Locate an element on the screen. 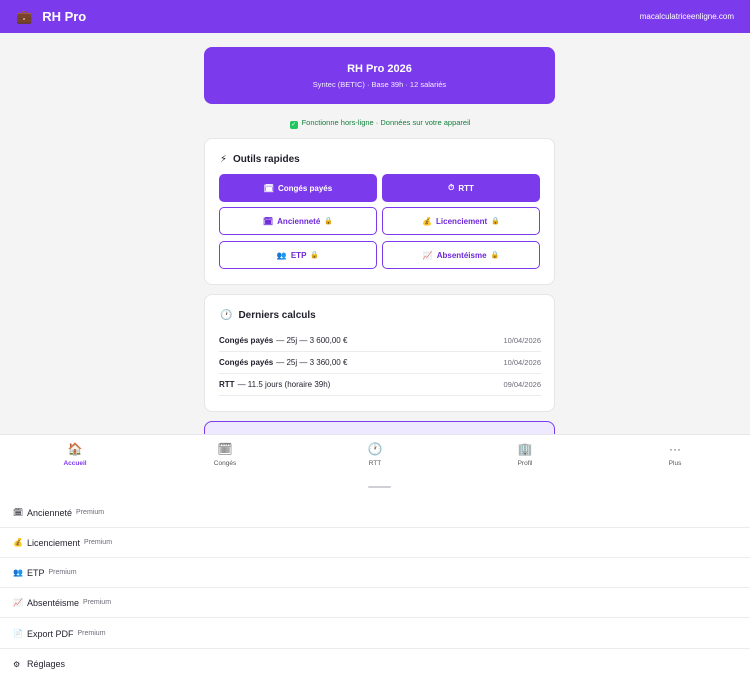 This screenshot has height=677, width=750. tool-label: Absentéisme is located at coordinates (461, 255).